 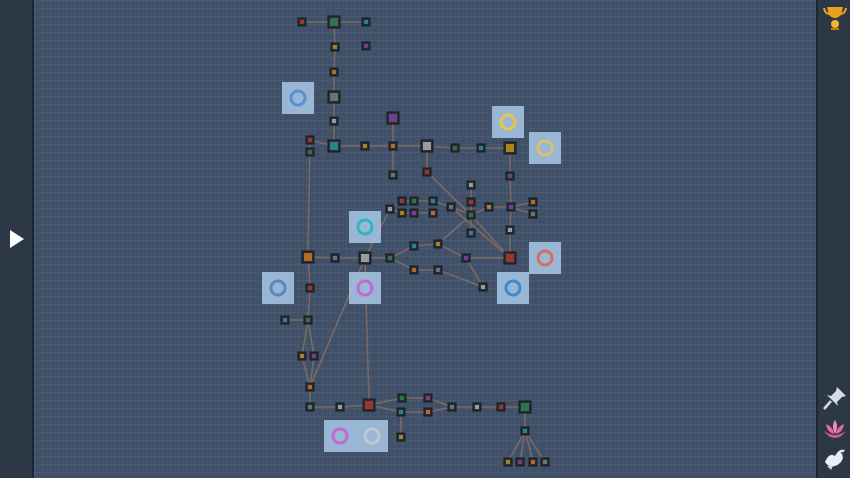 I want to click on cyan-ring-preview-tile, so click(x=365, y=227).